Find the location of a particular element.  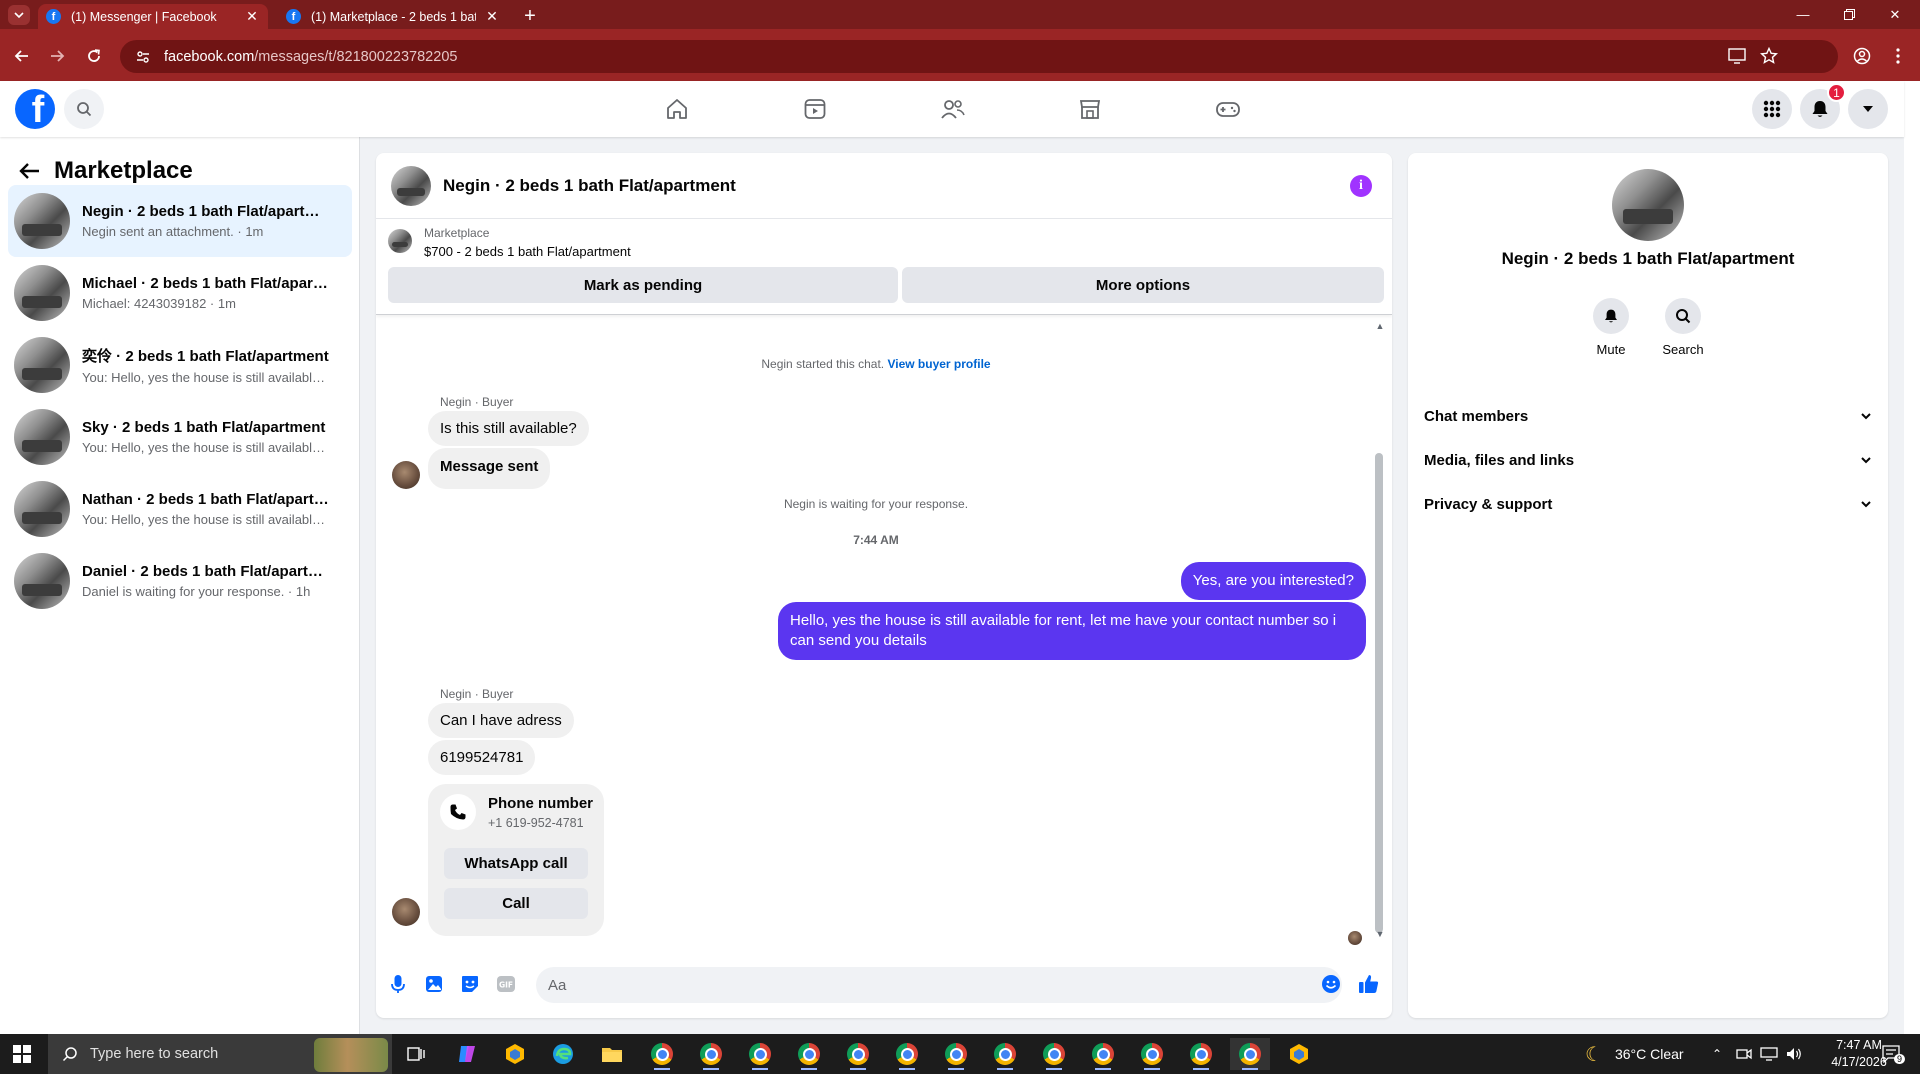

sticker-icon is located at coordinates (470, 984).